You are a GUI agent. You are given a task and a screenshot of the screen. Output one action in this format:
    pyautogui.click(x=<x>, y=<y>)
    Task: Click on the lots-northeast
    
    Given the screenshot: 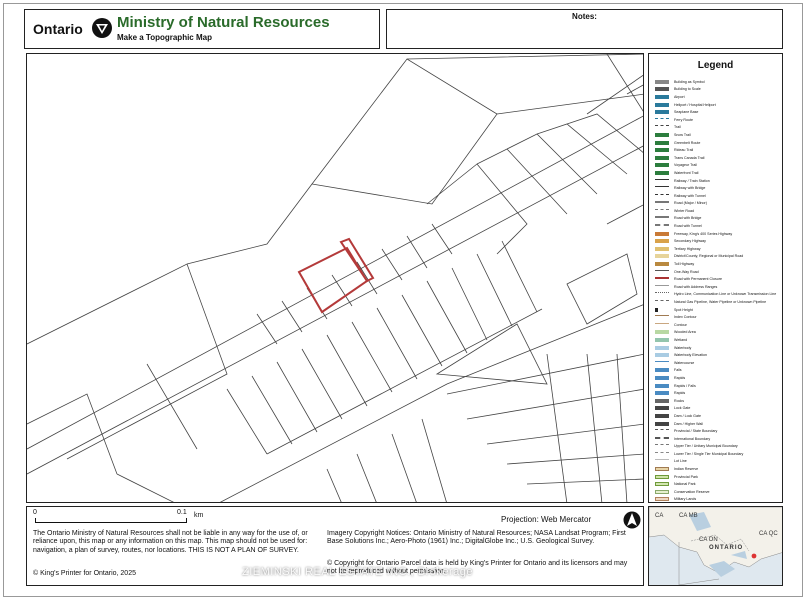 What is the action you would take?
    pyautogui.click(x=534, y=184)
    